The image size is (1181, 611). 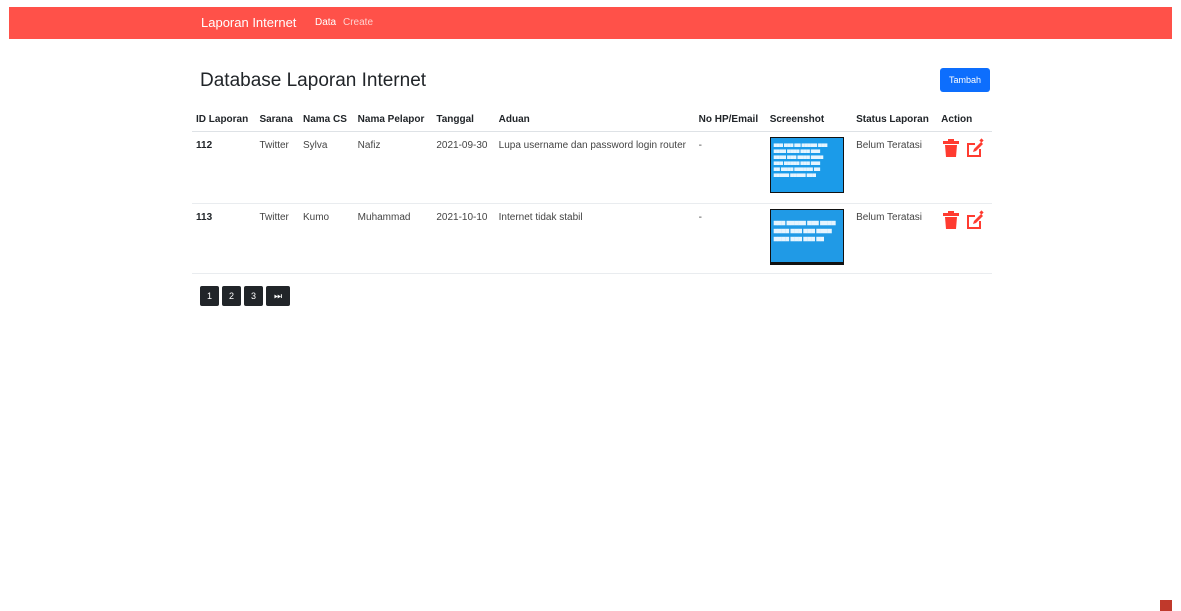 What do you see at coordinates (326, 167) in the screenshot?
I see `cell-nama-cs: Sylva` at bounding box center [326, 167].